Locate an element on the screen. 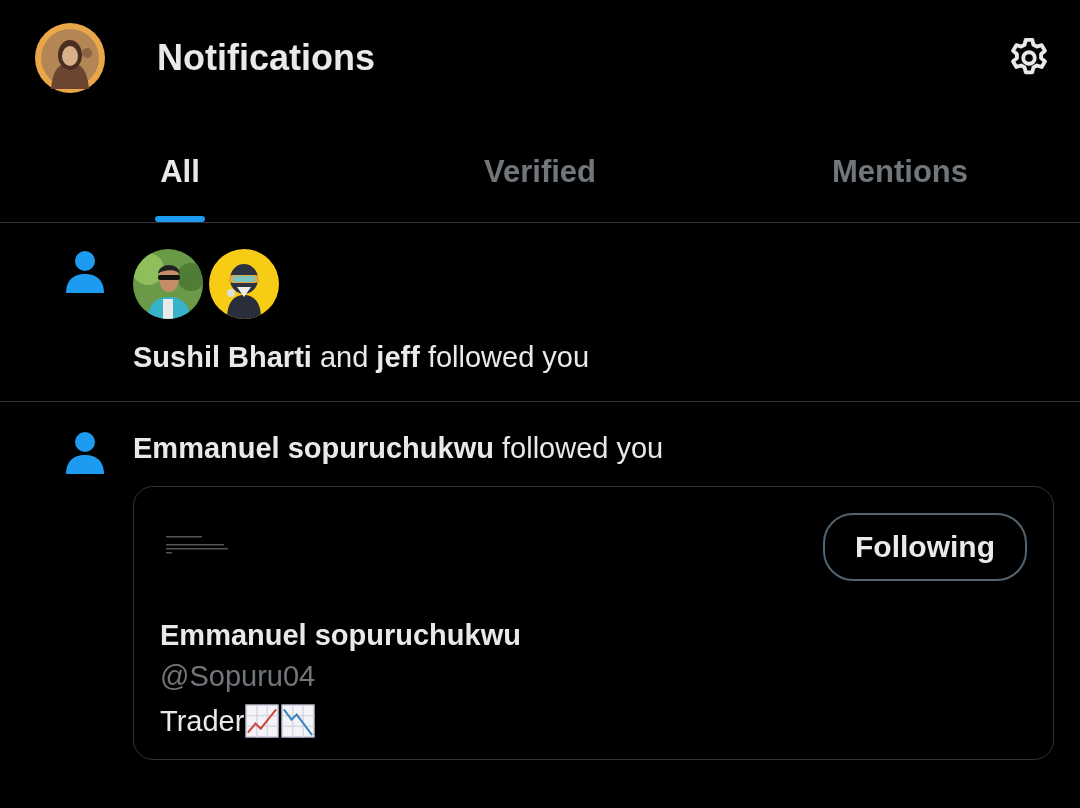 This screenshot has width=1080, height=808. chart-up-icon is located at coordinates (262, 721).